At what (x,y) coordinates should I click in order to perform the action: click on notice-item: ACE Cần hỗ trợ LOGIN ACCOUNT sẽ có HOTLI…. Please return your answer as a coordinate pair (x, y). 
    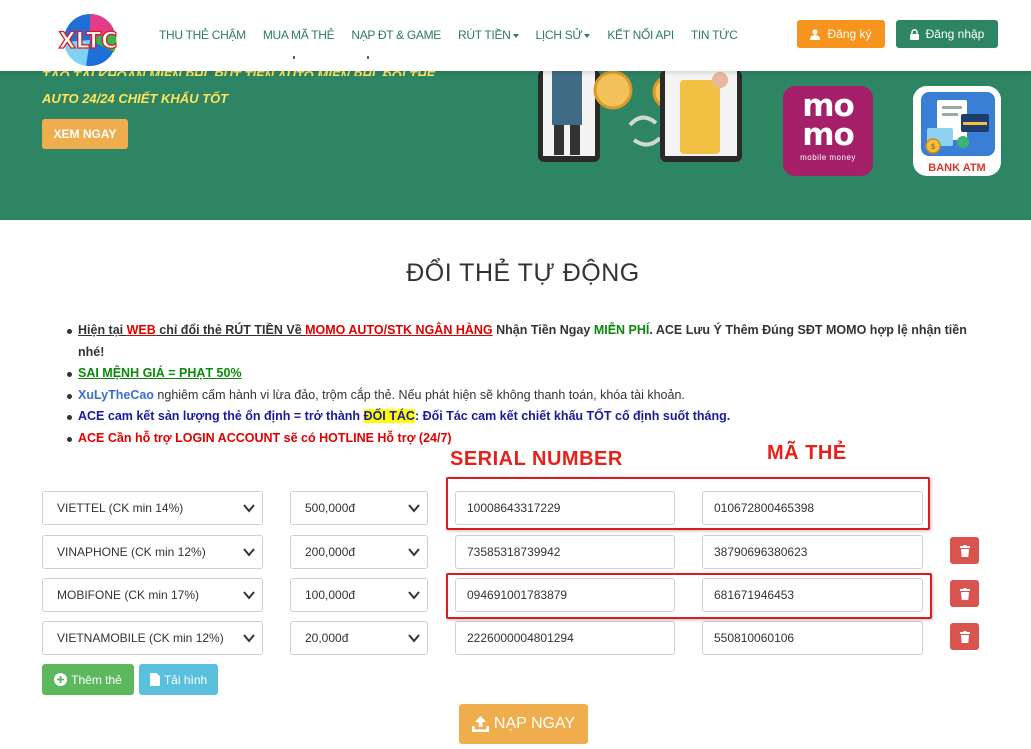
    Looking at the image, I should click on (530, 439).